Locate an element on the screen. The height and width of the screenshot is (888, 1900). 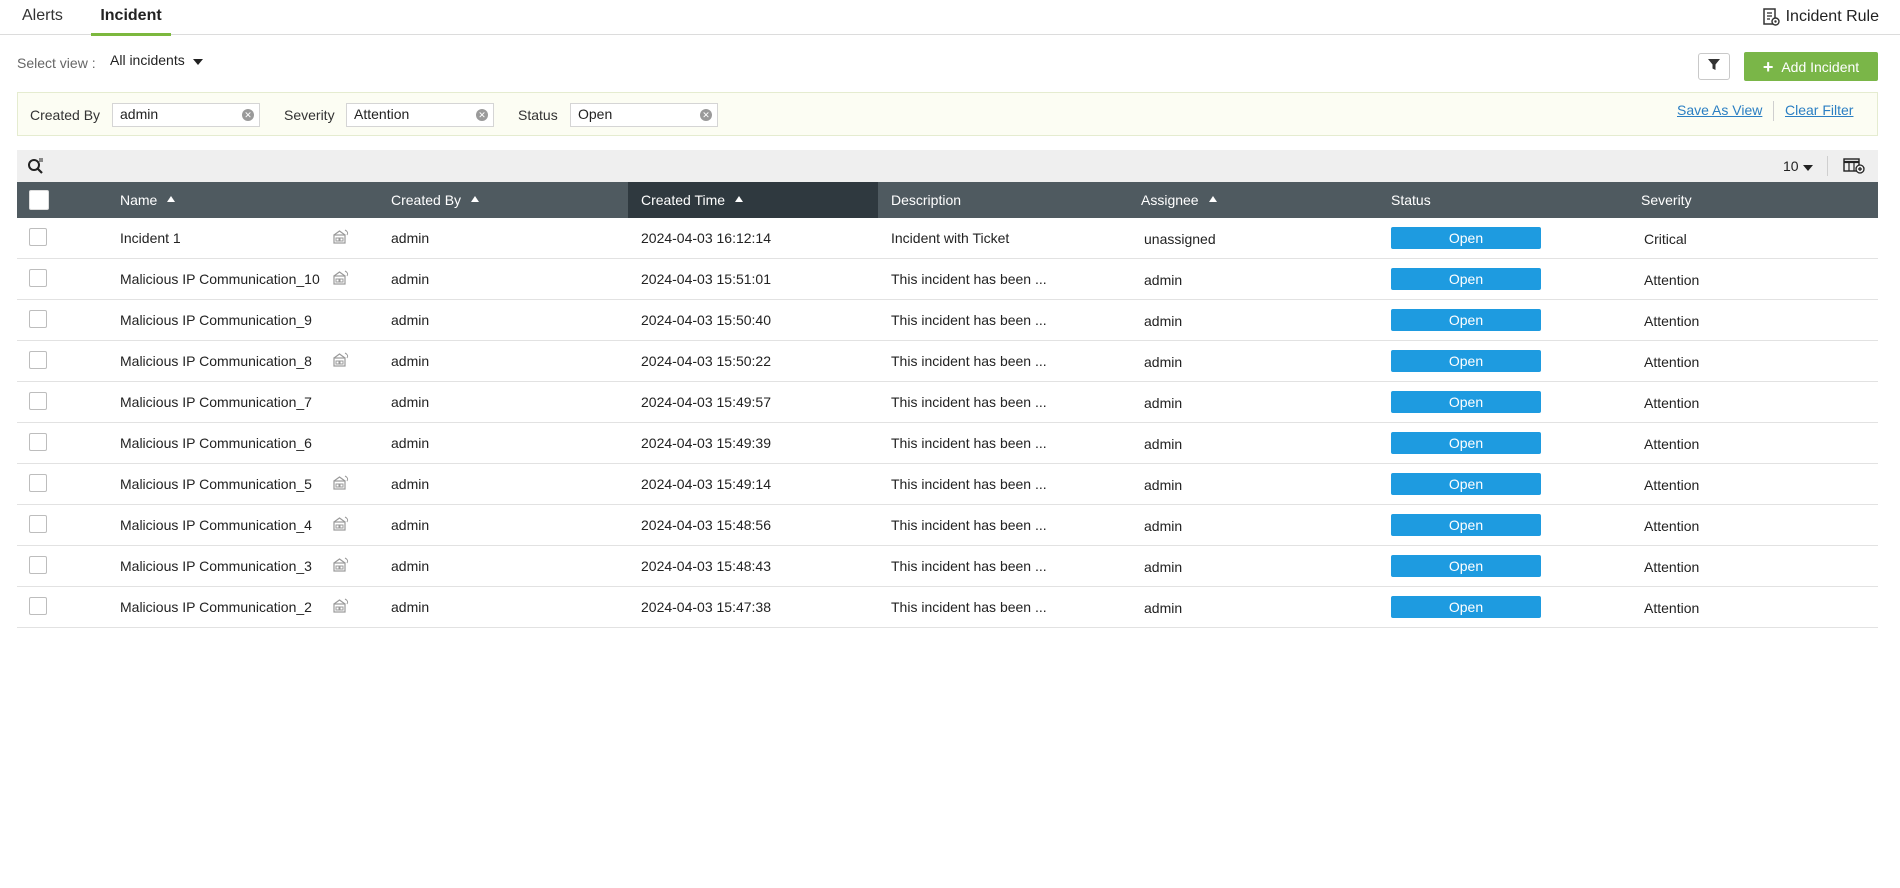
view-select-dropdown: All incidents is located at coordinates (156, 60).